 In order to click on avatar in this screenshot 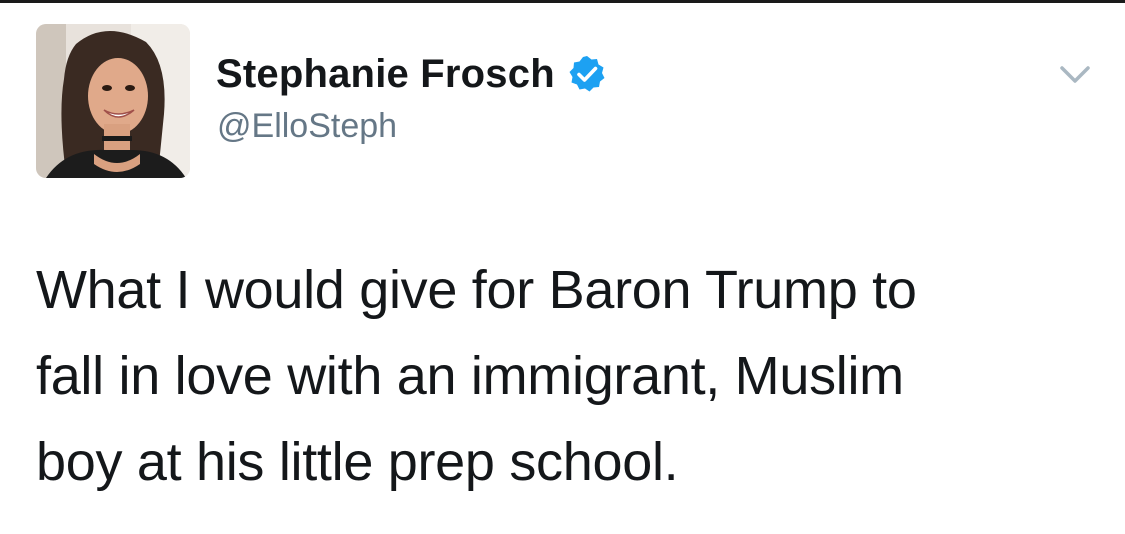, I will do `click(113, 101)`.